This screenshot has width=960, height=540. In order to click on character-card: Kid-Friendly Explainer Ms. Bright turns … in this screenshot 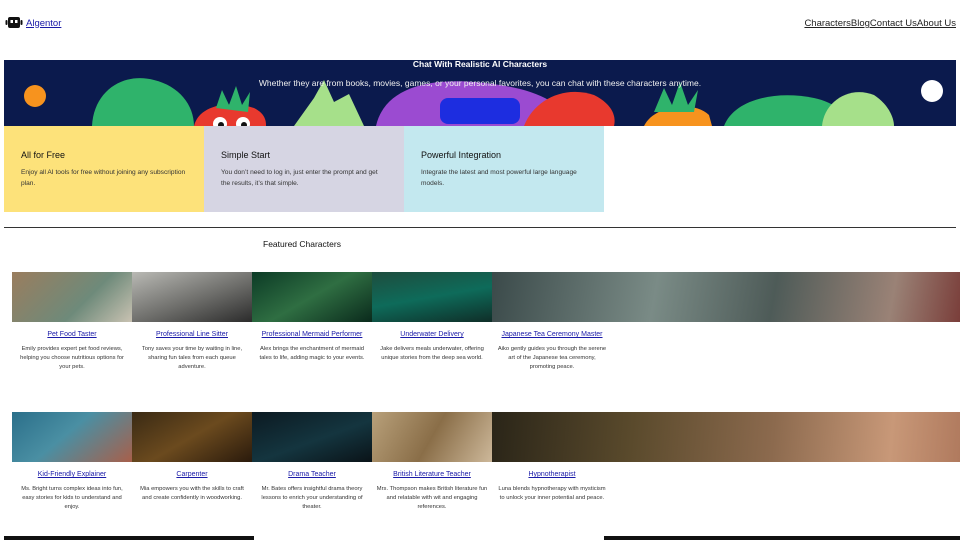, I will do `click(72, 491)`.